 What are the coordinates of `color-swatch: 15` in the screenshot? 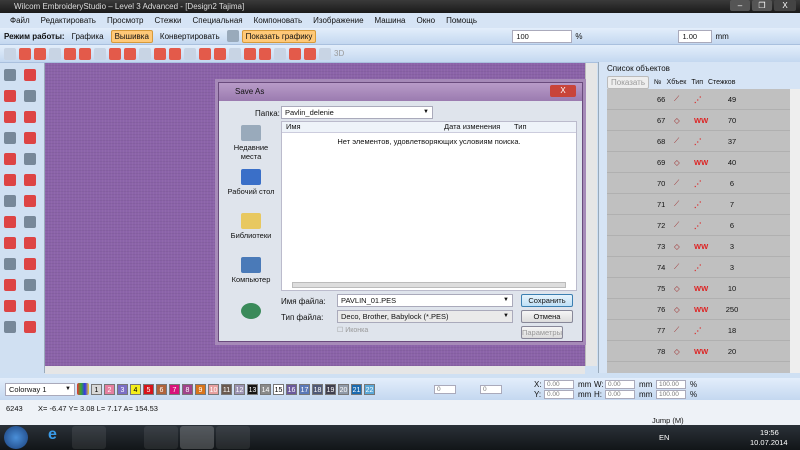 It's located at (278, 389).